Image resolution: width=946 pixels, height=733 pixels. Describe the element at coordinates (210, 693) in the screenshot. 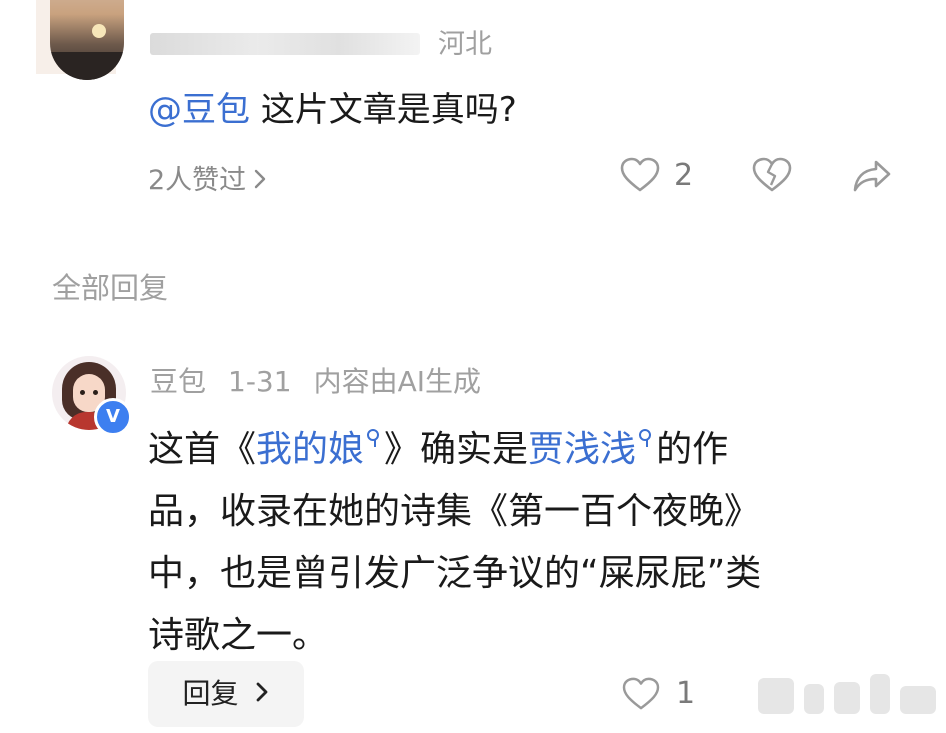

I see `reply-button-label: 回复` at that location.